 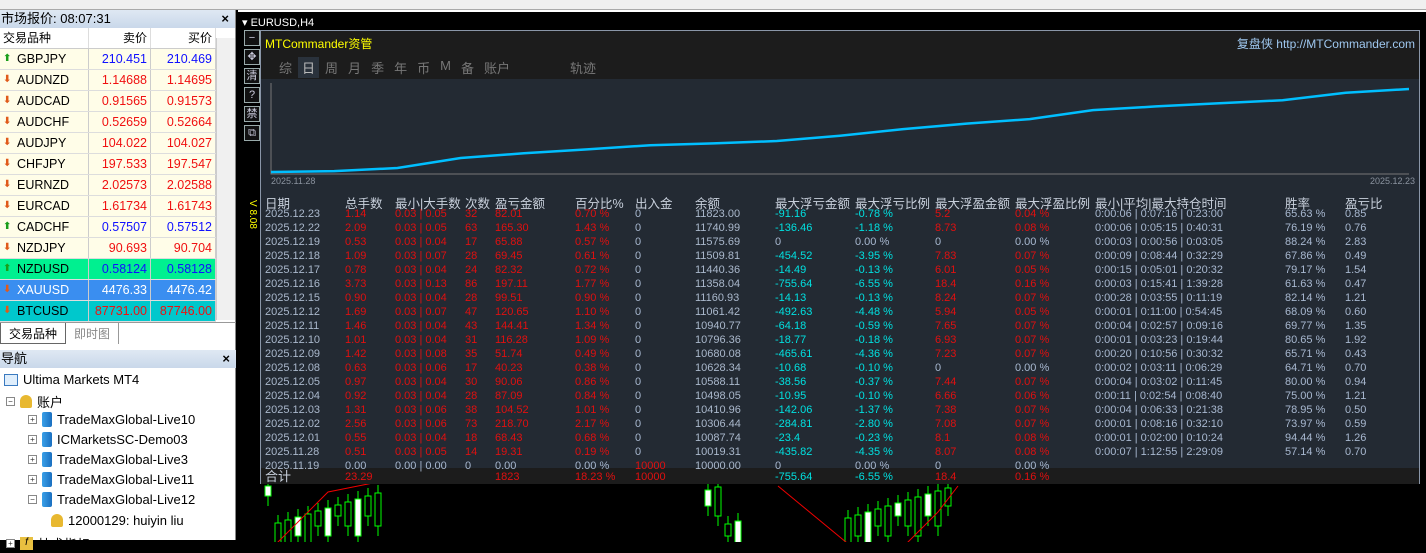 I want to click on market-watch-row: ⬇ AUDCAD 0.91565 0.91573, so click(x=108, y=101).